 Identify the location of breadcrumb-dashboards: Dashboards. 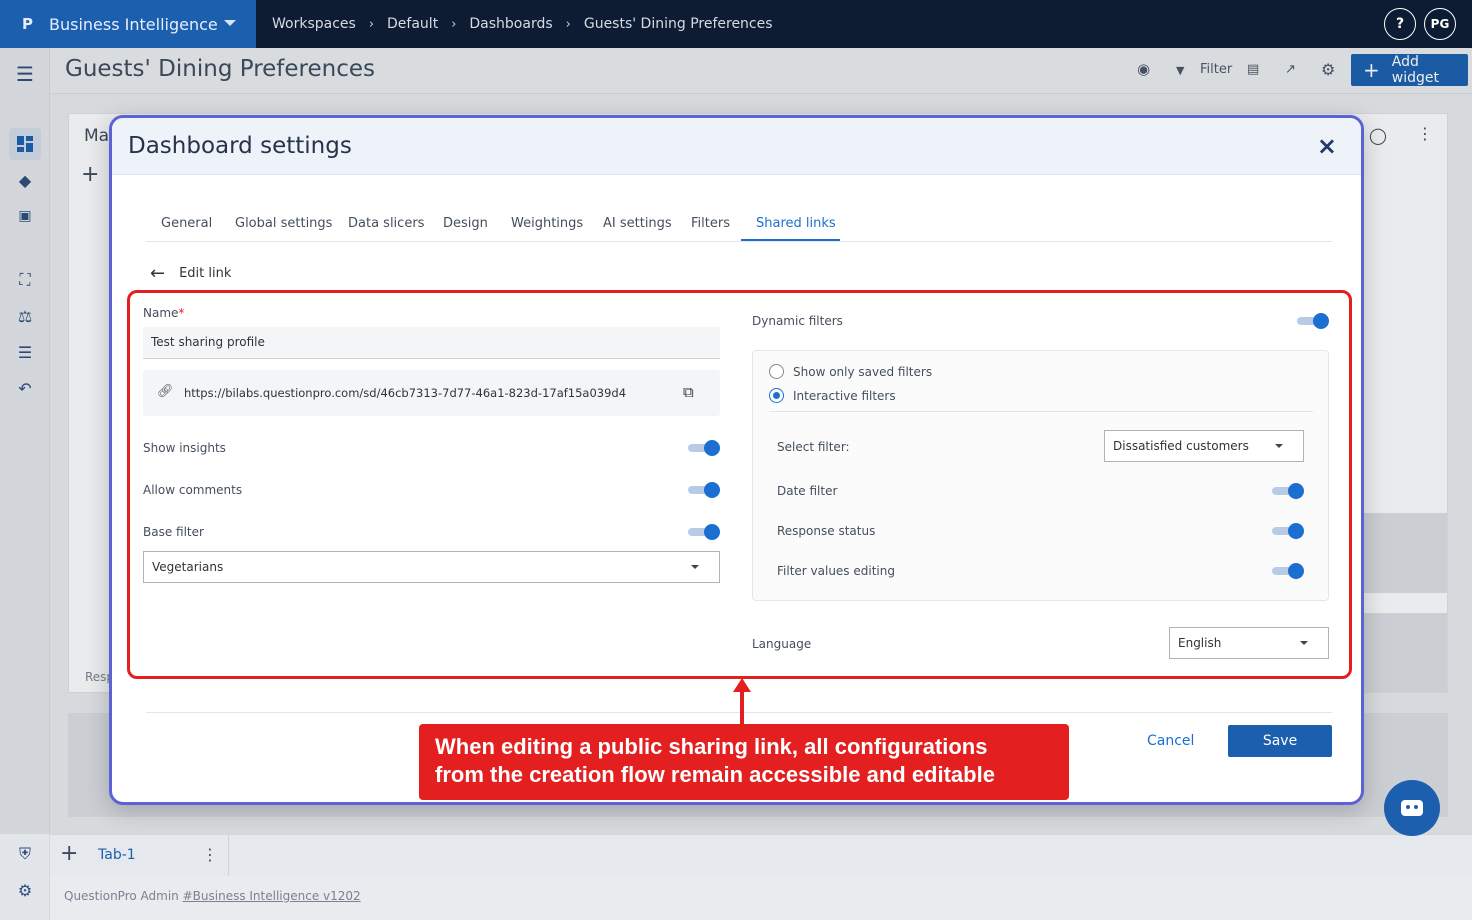
(510, 24).